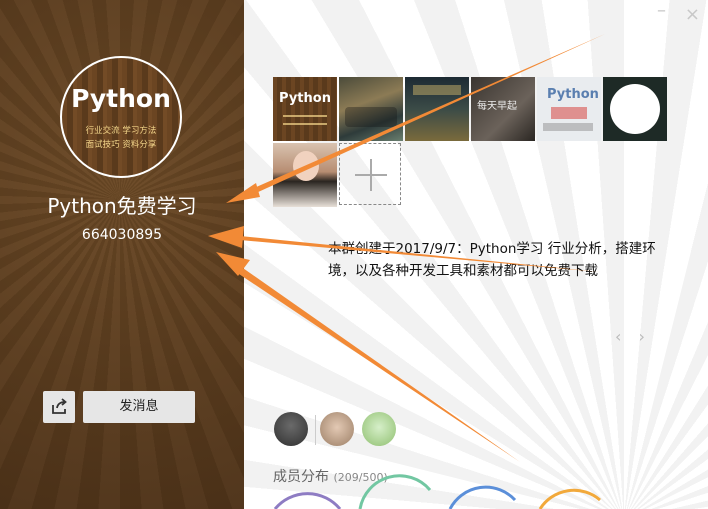 The width and height of the screenshot is (708, 509). What do you see at coordinates (573, 94) in the screenshot?
I see `gallery-thumb-wordcloud-text: Python` at bounding box center [573, 94].